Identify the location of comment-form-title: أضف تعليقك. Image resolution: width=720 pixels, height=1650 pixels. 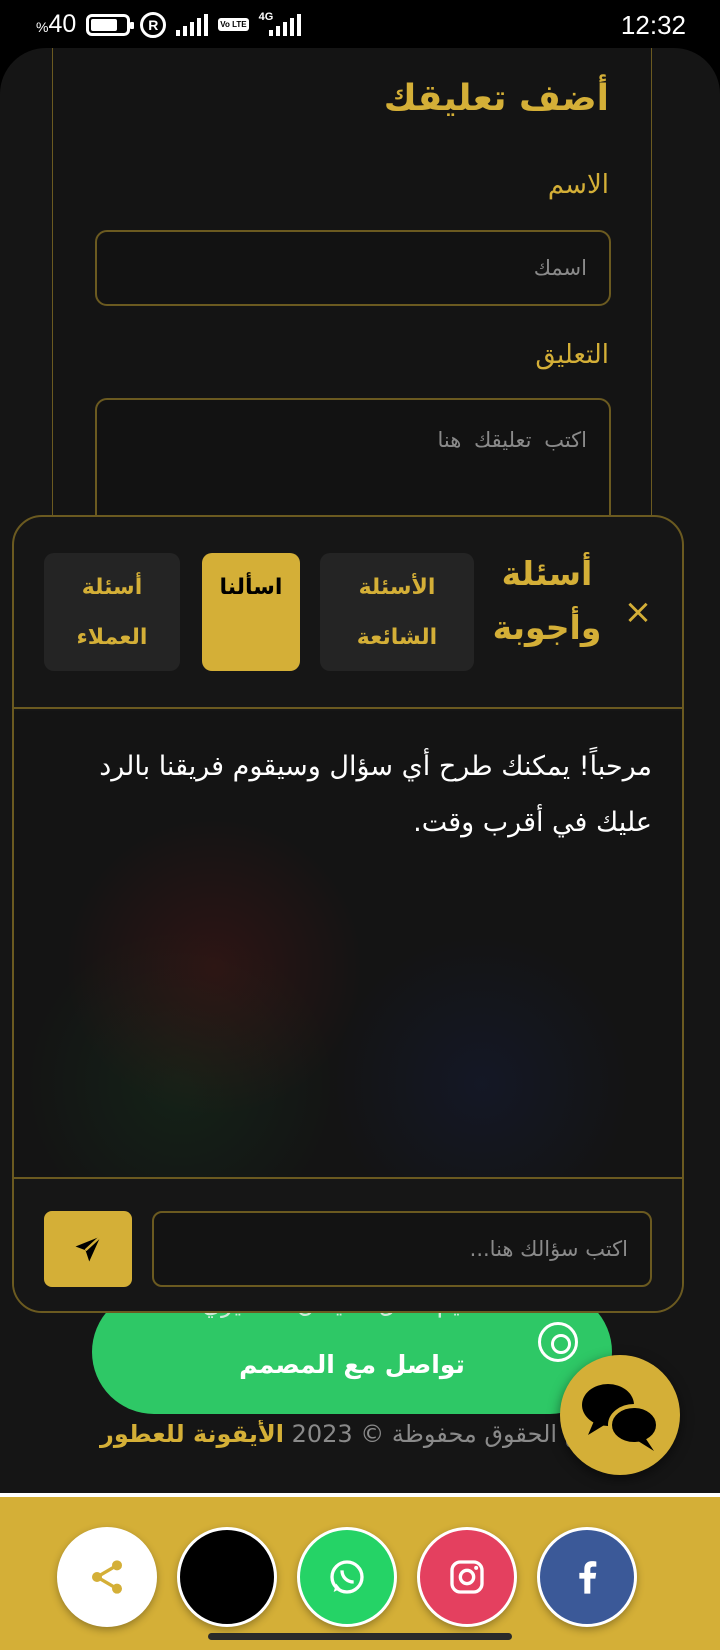
(496, 98).